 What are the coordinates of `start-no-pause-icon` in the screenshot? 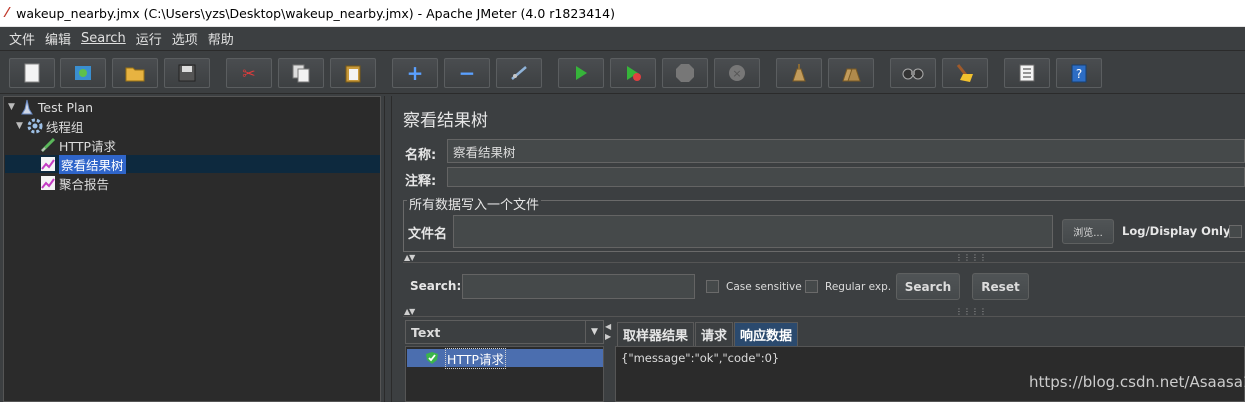 It's located at (634, 73).